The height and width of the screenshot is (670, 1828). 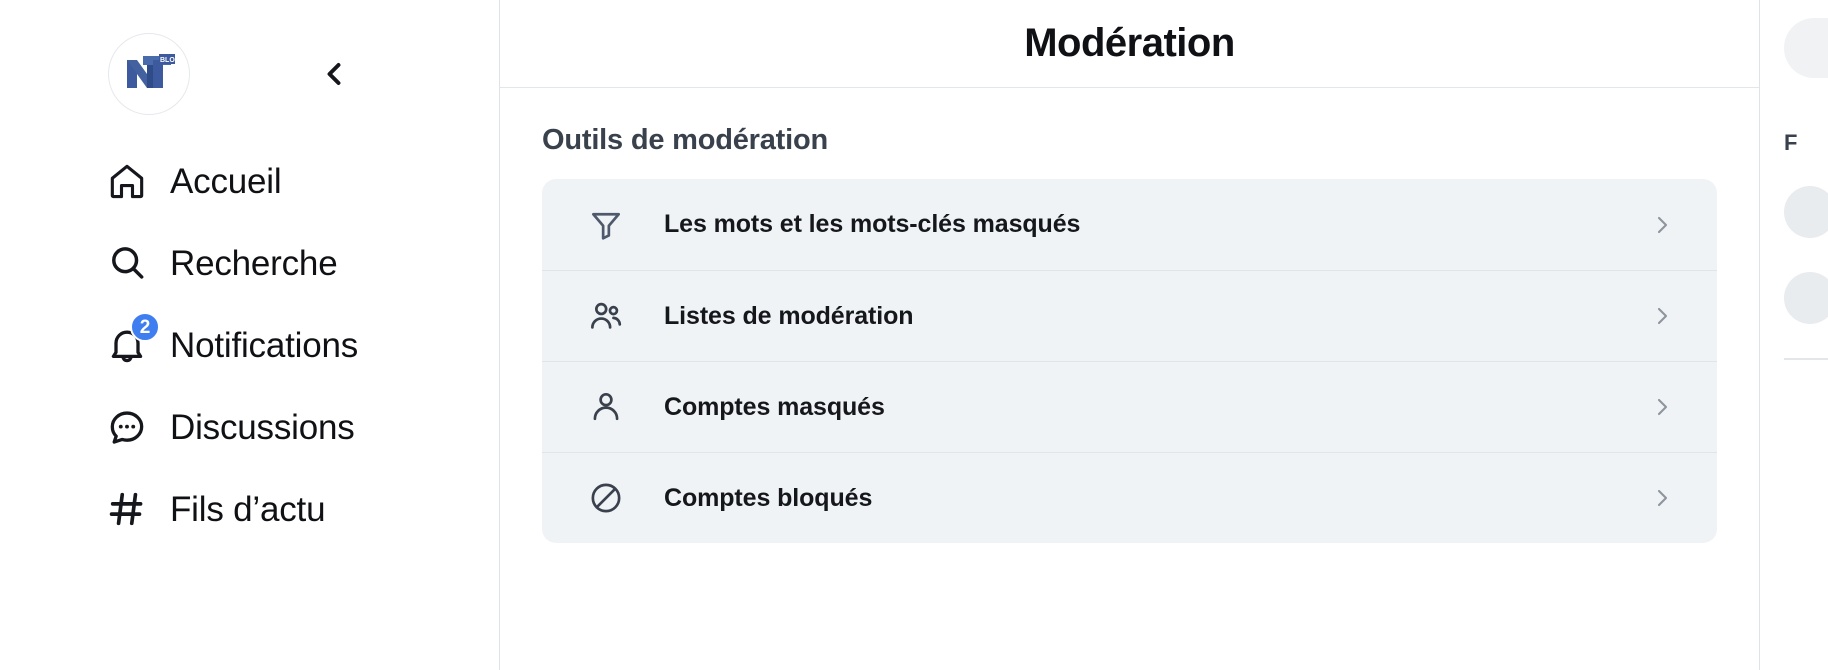 I want to click on sidebar-item-label: Fils d’actu, so click(x=248, y=509).